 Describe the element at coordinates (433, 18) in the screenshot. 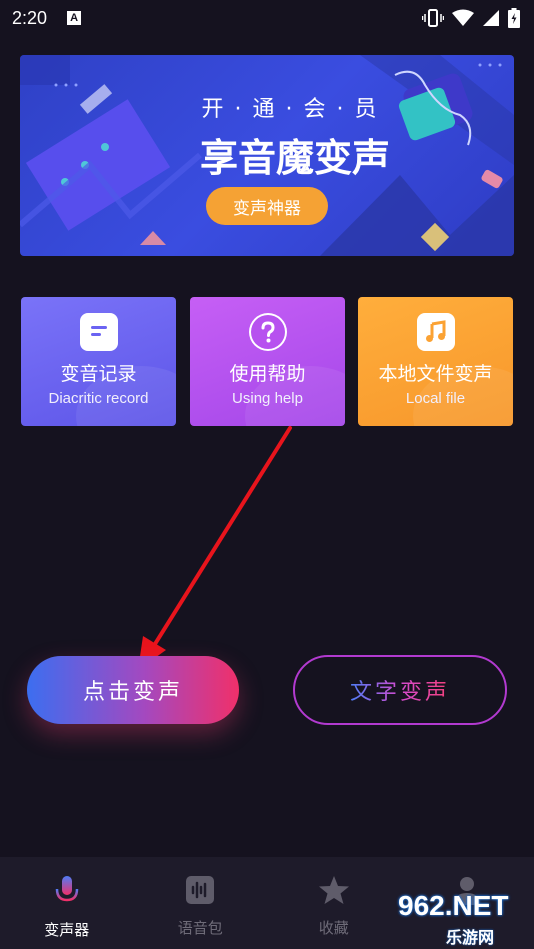

I see `vibrate-icon` at that location.